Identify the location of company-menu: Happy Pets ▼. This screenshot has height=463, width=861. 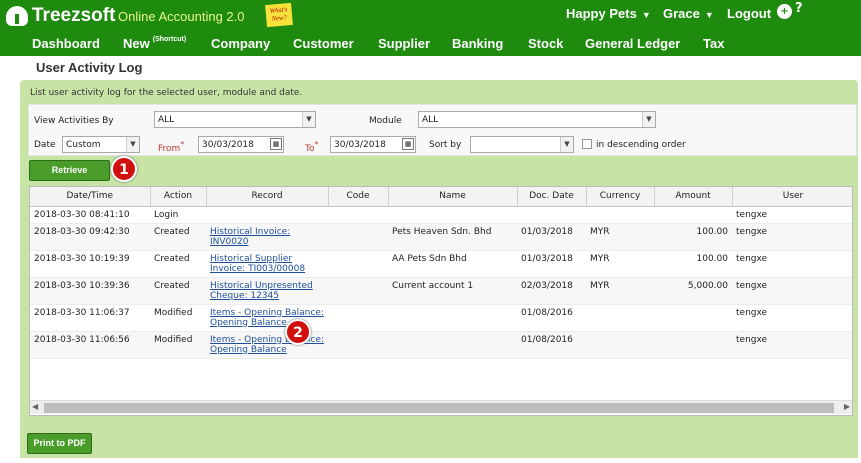
(608, 13).